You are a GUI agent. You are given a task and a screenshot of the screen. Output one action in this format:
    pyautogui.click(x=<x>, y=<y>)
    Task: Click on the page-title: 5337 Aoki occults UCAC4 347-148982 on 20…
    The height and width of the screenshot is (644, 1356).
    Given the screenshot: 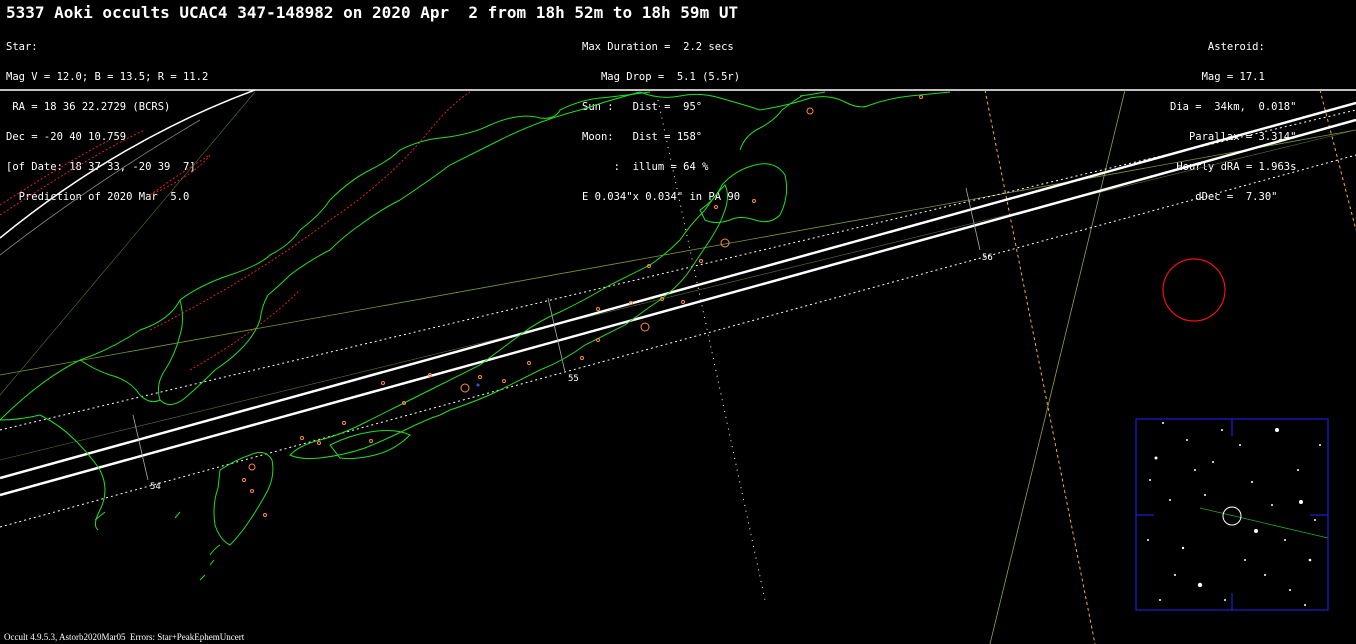 What is the action you would take?
    pyautogui.click(x=372, y=12)
    